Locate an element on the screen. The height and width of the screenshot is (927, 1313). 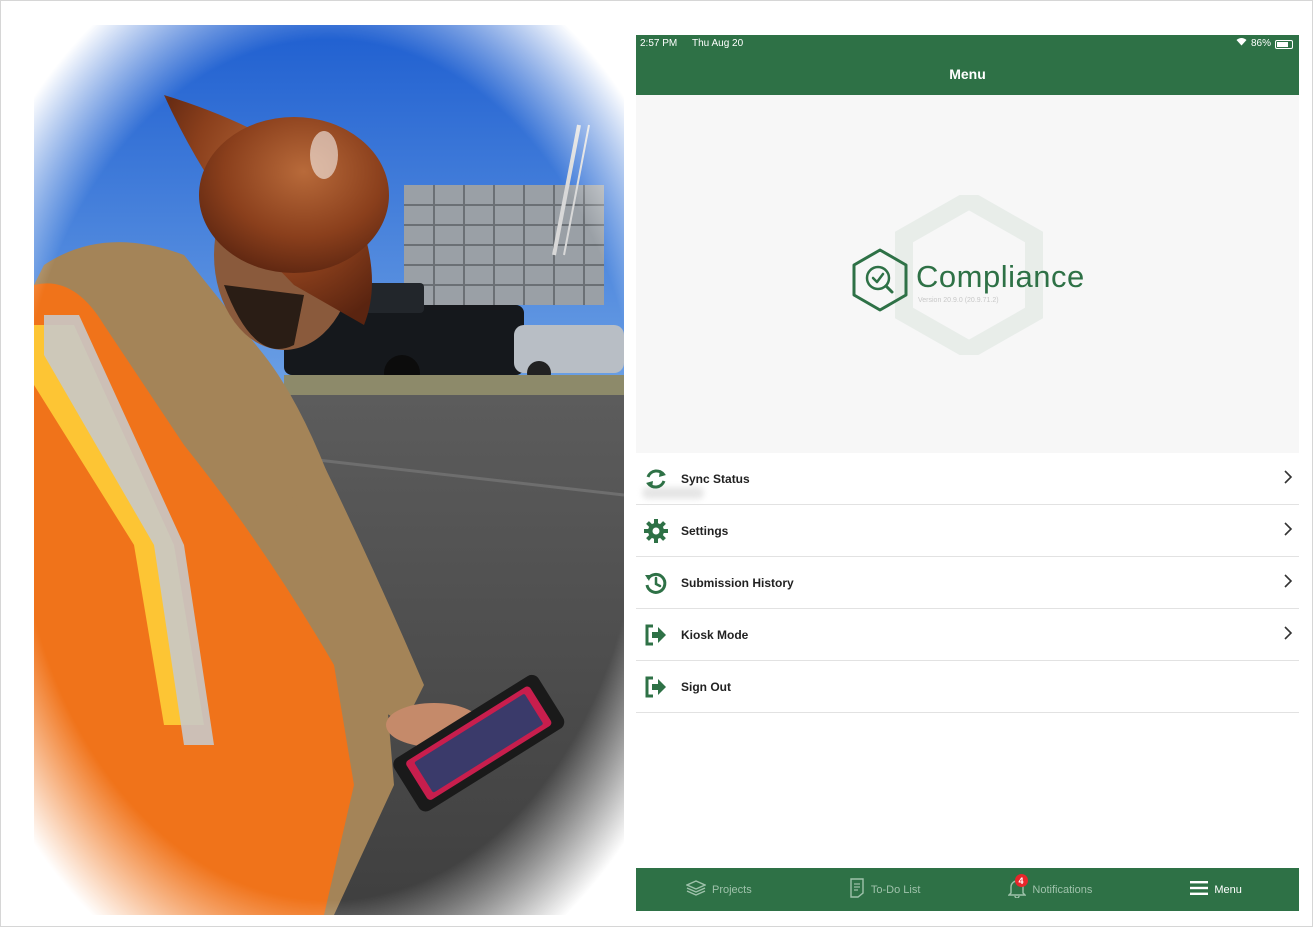
app-name: Compliance is located at coordinates (1000, 276).